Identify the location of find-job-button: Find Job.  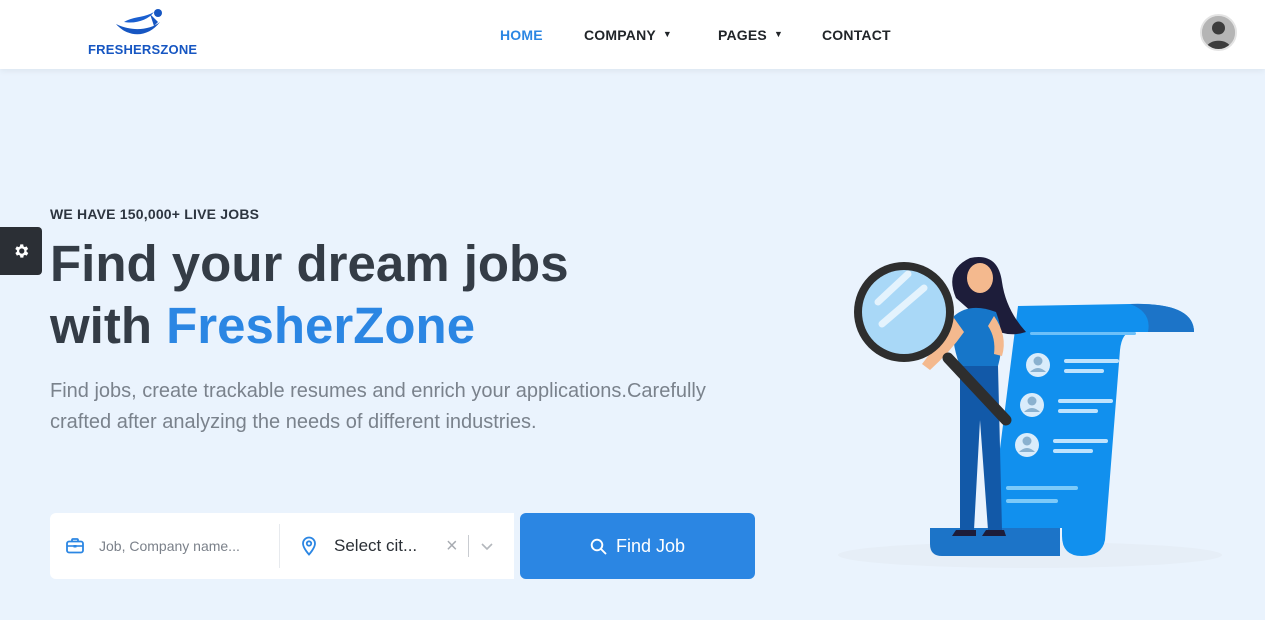
(637, 546).